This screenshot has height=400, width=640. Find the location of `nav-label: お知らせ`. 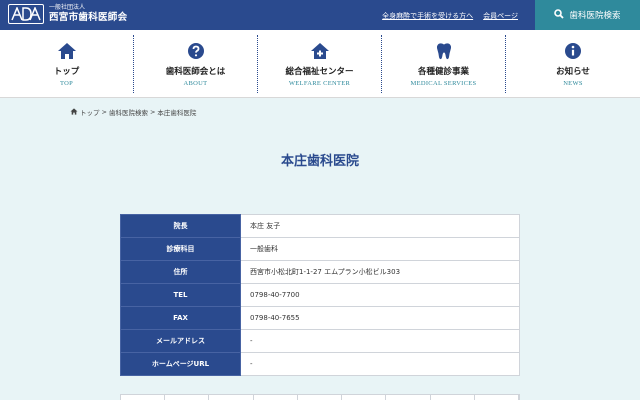

nav-label: お知らせ is located at coordinates (573, 71).